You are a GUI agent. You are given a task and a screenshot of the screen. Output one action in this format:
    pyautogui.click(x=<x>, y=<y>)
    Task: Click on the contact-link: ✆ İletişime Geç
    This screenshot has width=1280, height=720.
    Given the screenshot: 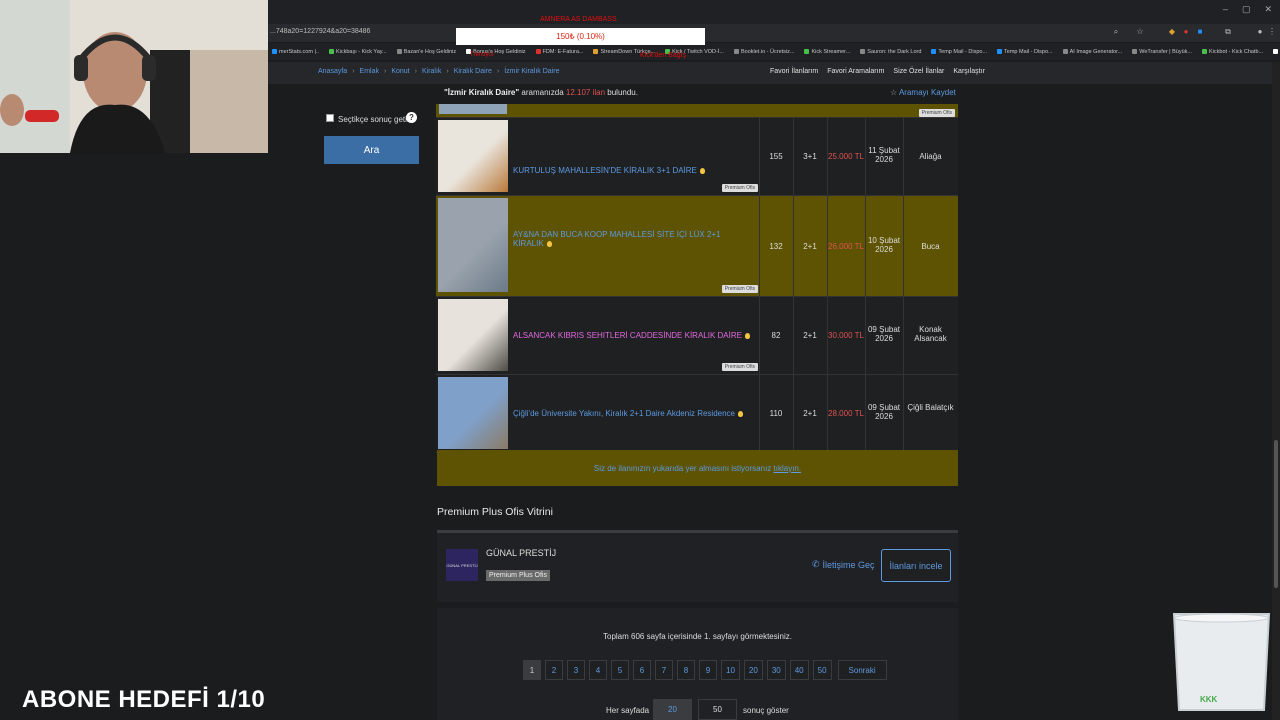 What is the action you would take?
    pyautogui.click(x=843, y=564)
    